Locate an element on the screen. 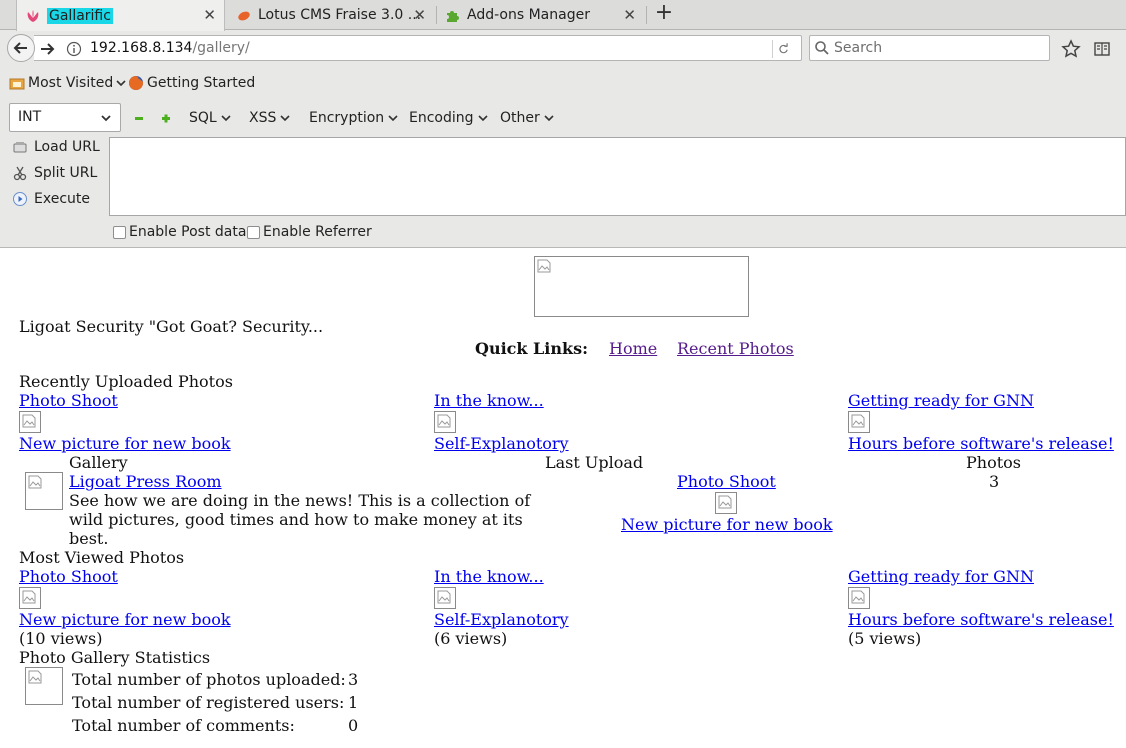 This screenshot has width=1126, height=748. menu-xss: XSS is located at coordinates (270, 118).